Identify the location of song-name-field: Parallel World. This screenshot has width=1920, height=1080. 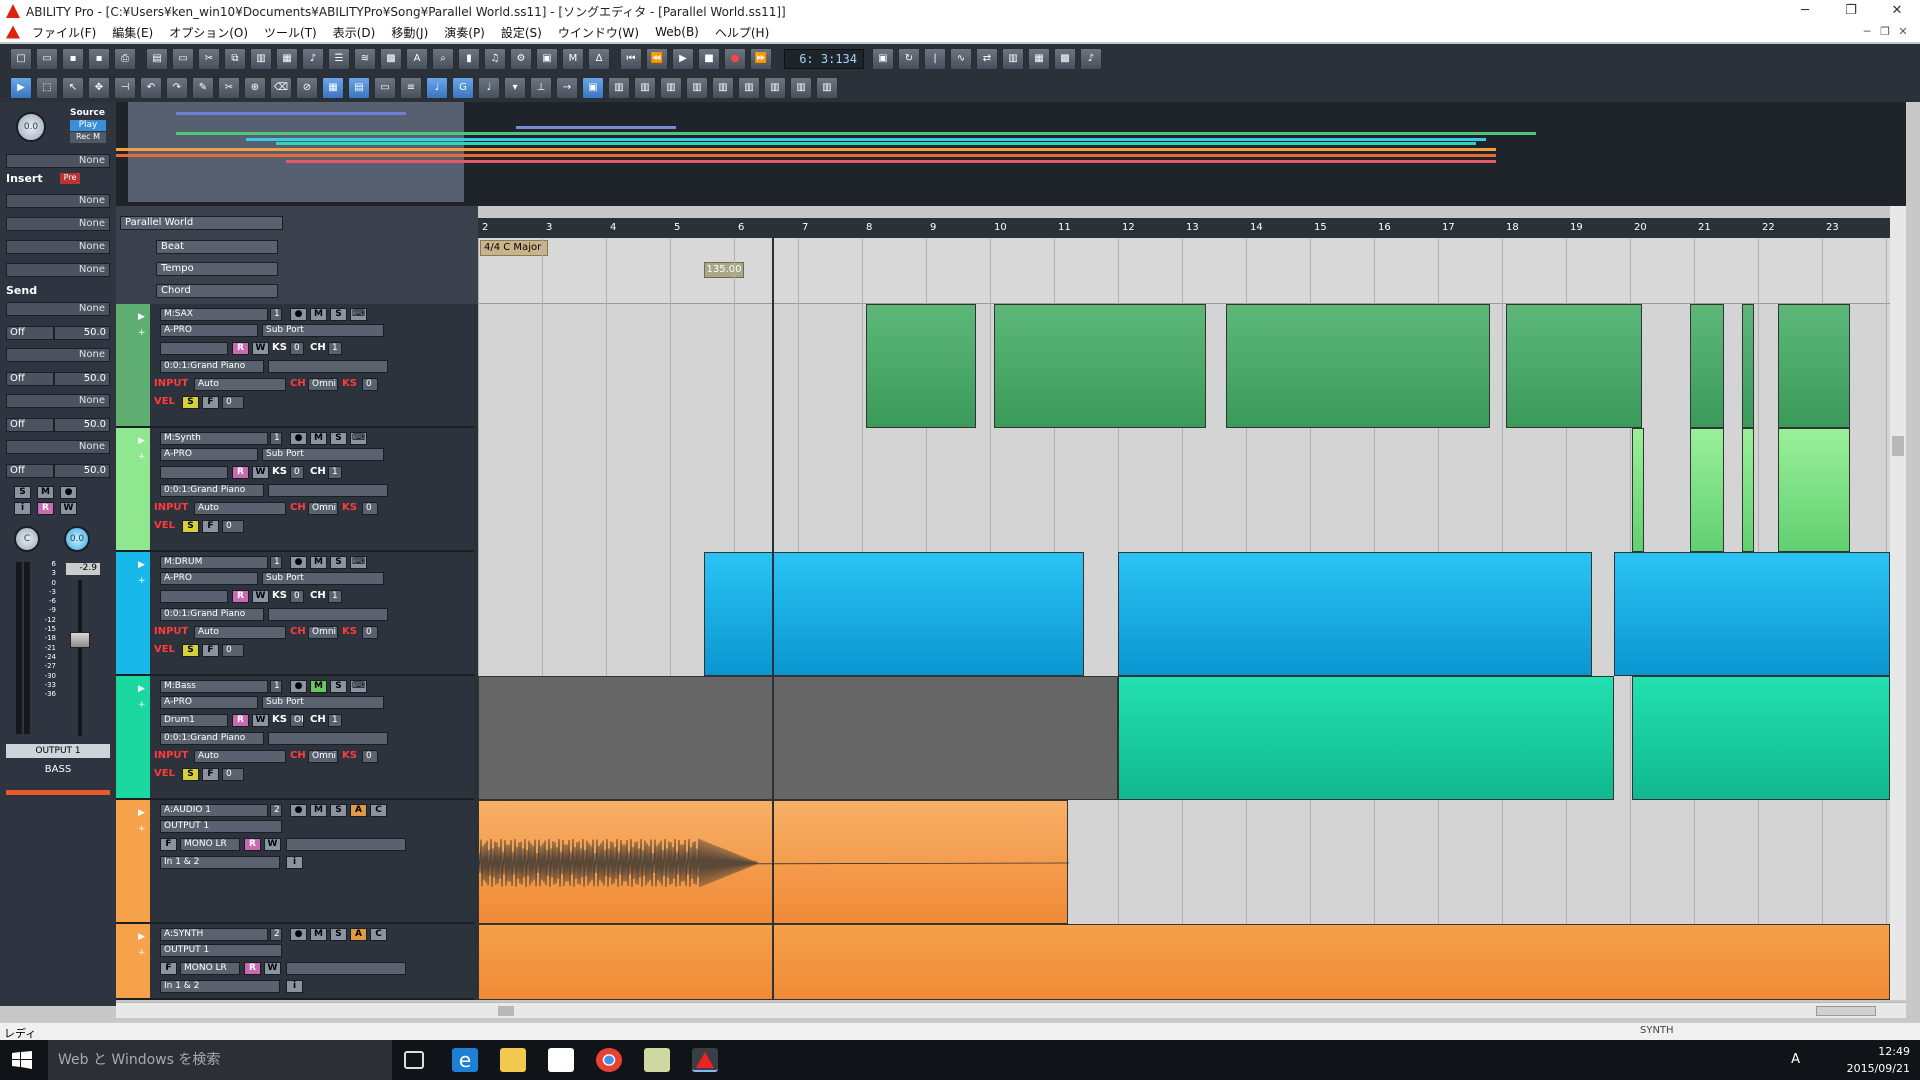
(201, 223).